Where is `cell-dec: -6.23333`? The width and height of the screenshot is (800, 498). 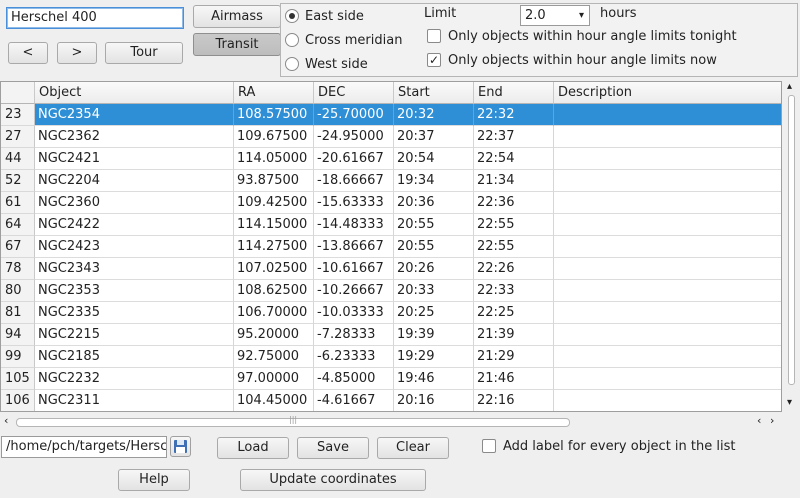
cell-dec: -6.23333 is located at coordinates (354, 357).